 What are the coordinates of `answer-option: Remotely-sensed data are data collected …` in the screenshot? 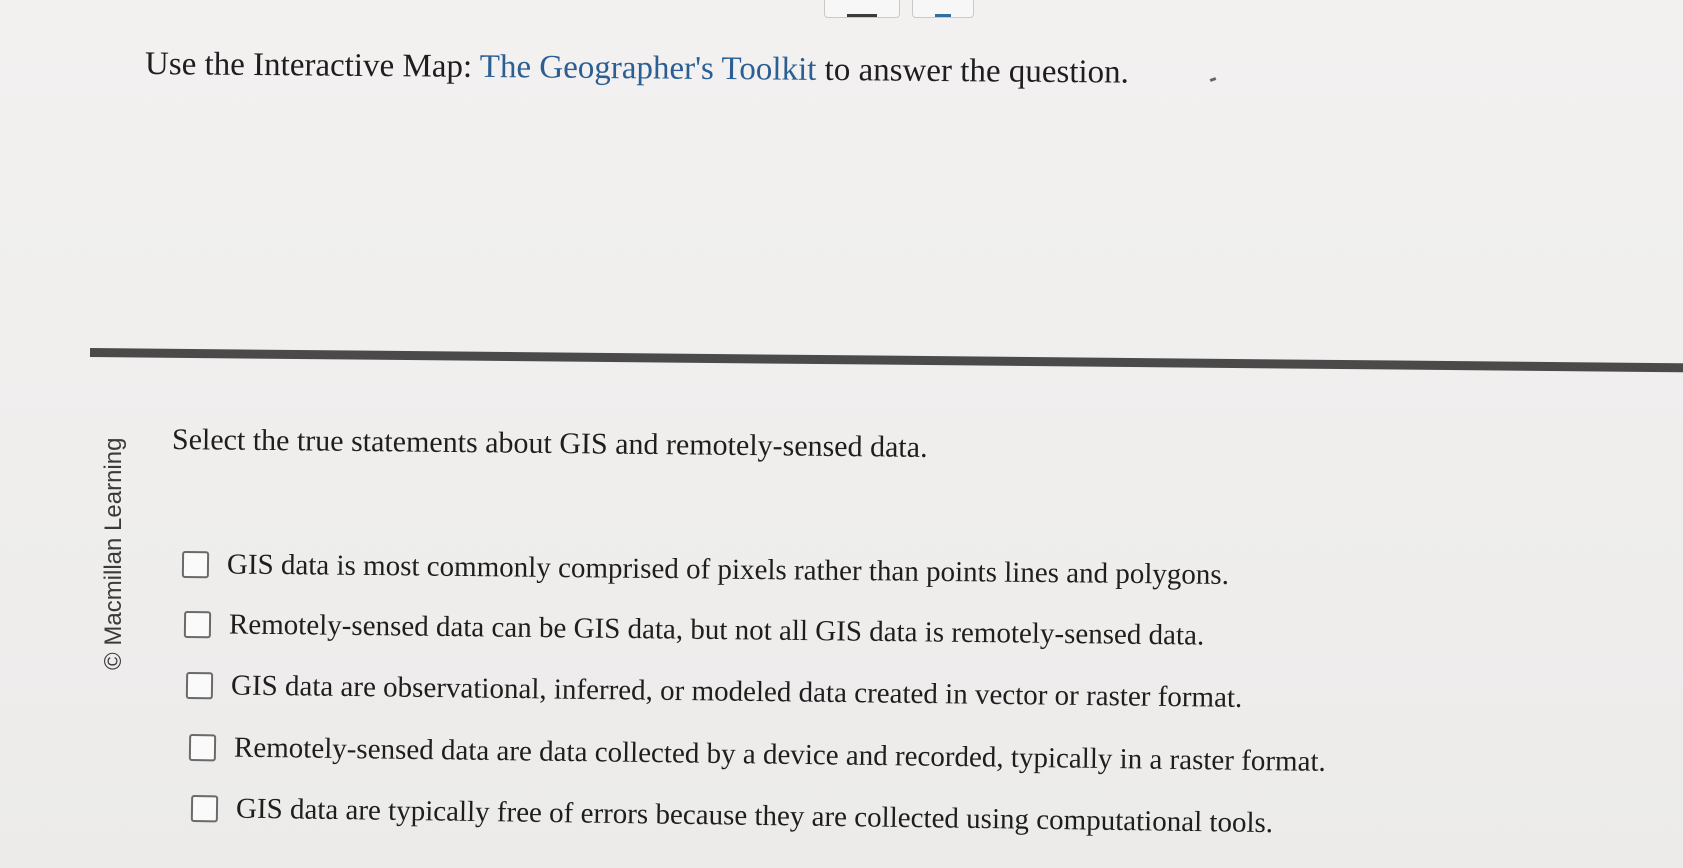 It's located at (757, 755).